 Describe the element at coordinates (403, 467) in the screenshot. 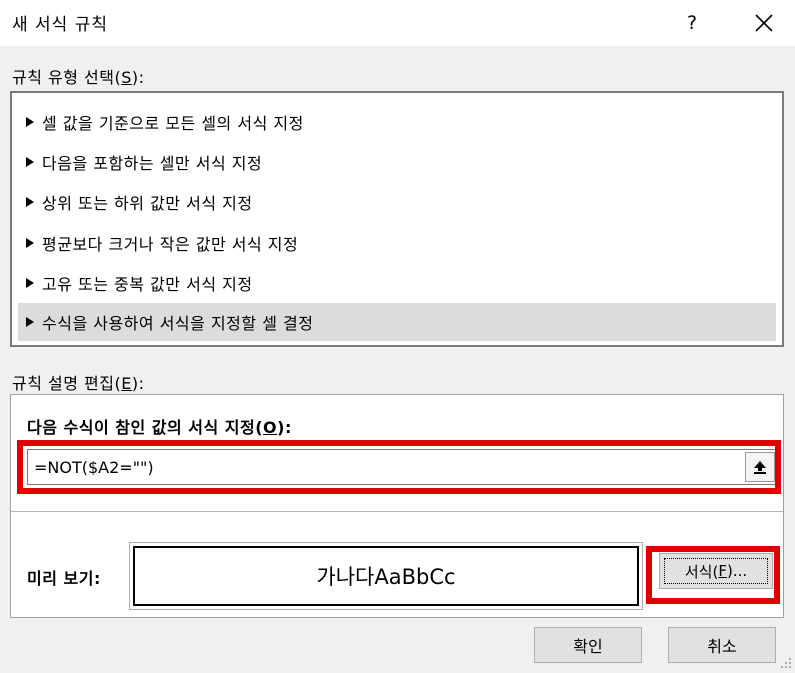

I see `formula-input` at that location.